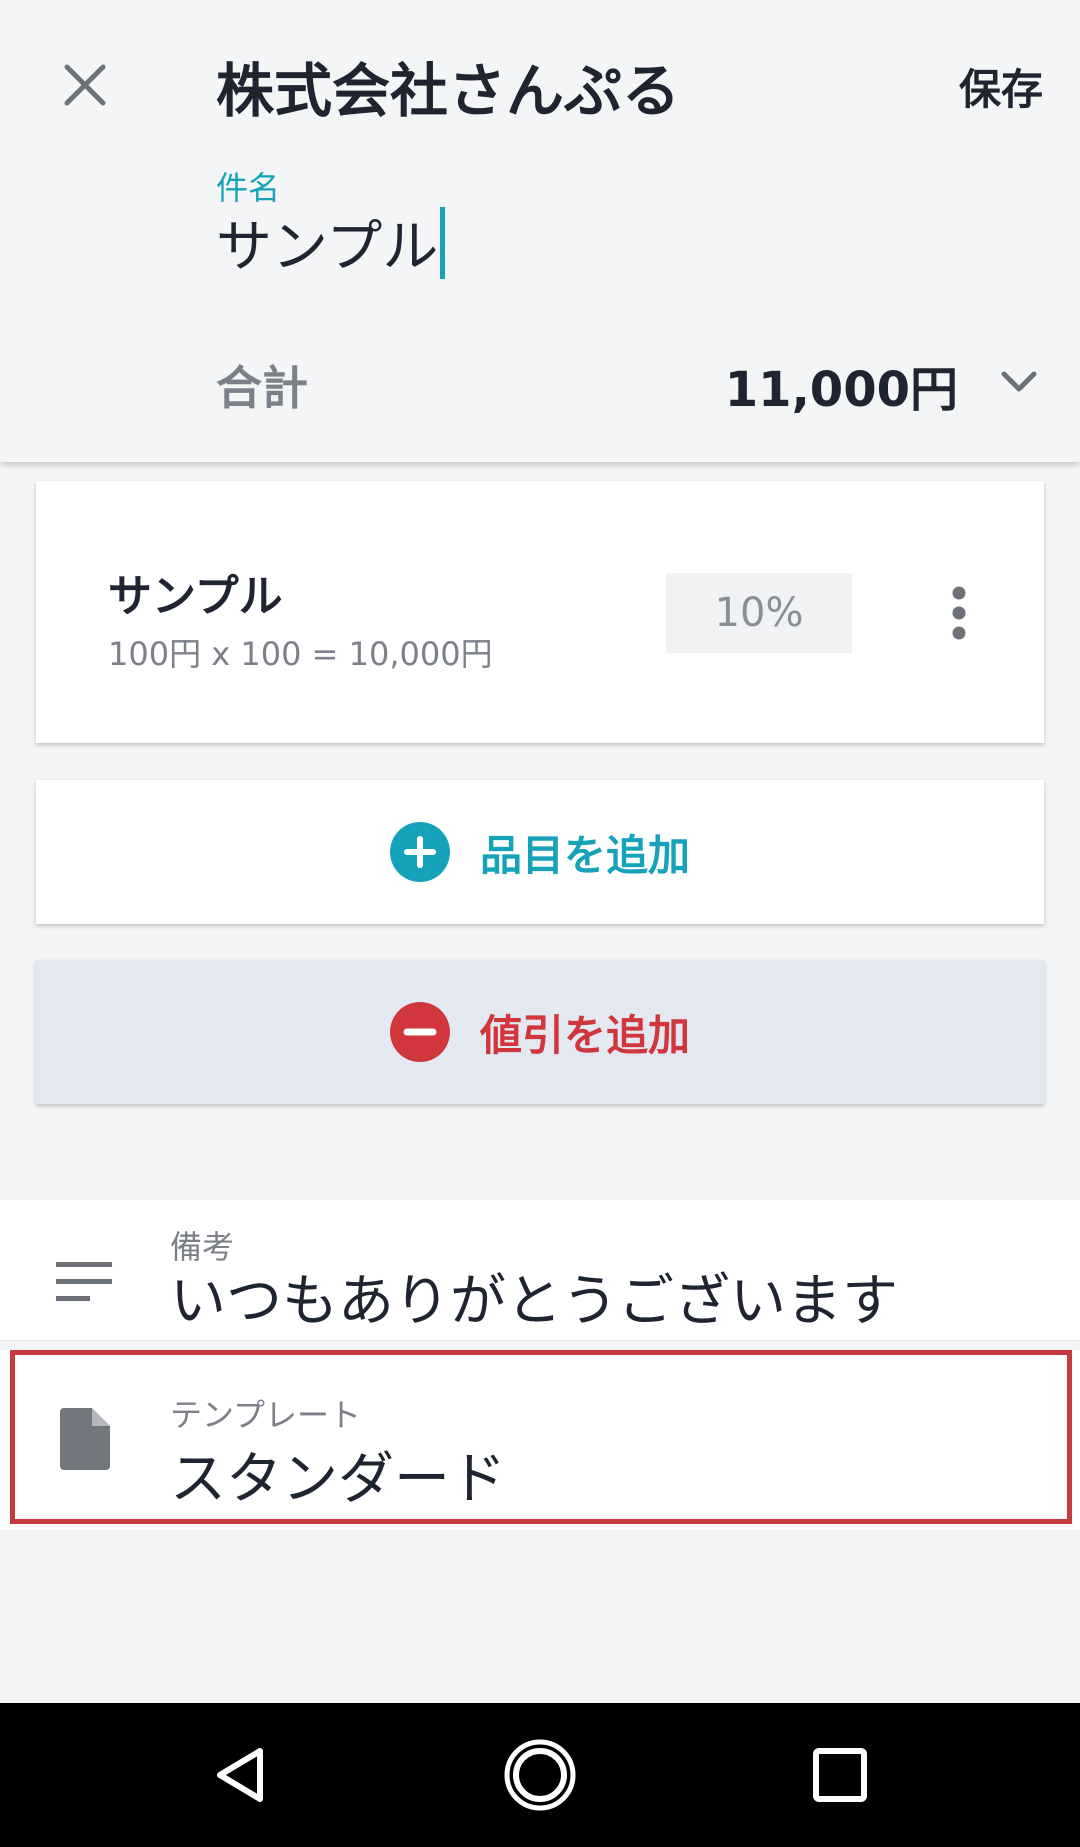 This screenshot has height=1847, width=1080. Describe the element at coordinates (419, 1032) in the screenshot. I see `minus-circle-icon` at that location.